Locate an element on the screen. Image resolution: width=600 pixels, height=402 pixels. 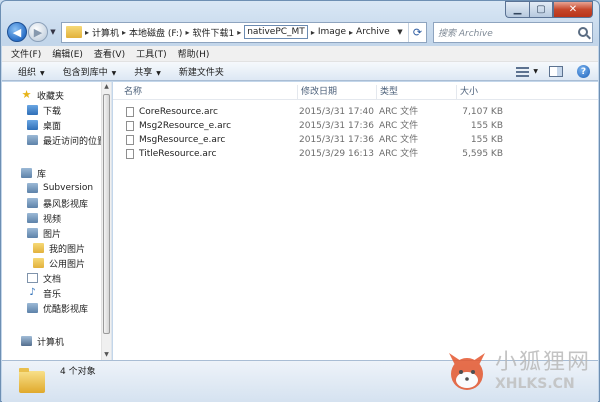
nav-item-pictures: 图片 is located at coordinates (44, 233).